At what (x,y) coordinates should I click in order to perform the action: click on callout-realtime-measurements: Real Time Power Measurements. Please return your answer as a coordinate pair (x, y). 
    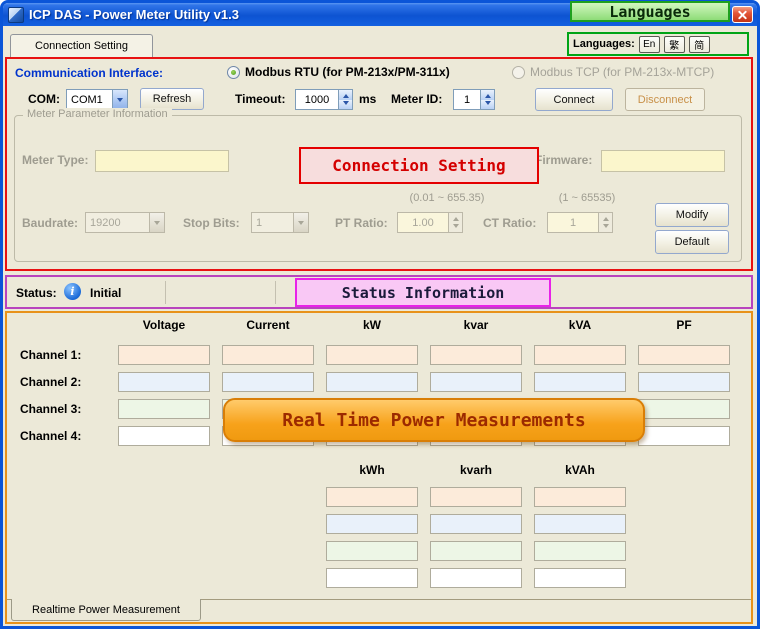
    Looking at the image, I should click on (434, 420).